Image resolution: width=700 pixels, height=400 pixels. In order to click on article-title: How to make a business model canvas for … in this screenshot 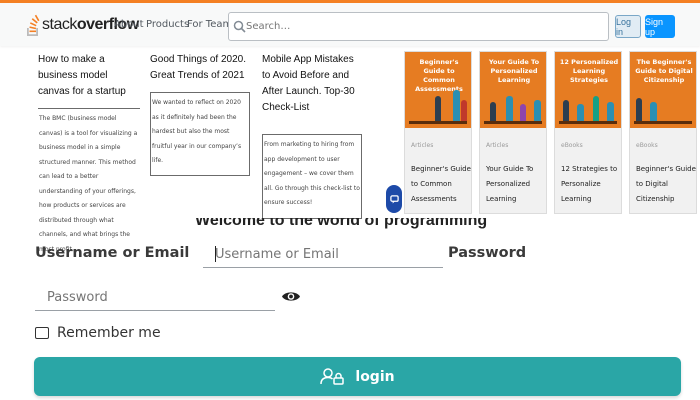, I will do `click(89, 76)`.